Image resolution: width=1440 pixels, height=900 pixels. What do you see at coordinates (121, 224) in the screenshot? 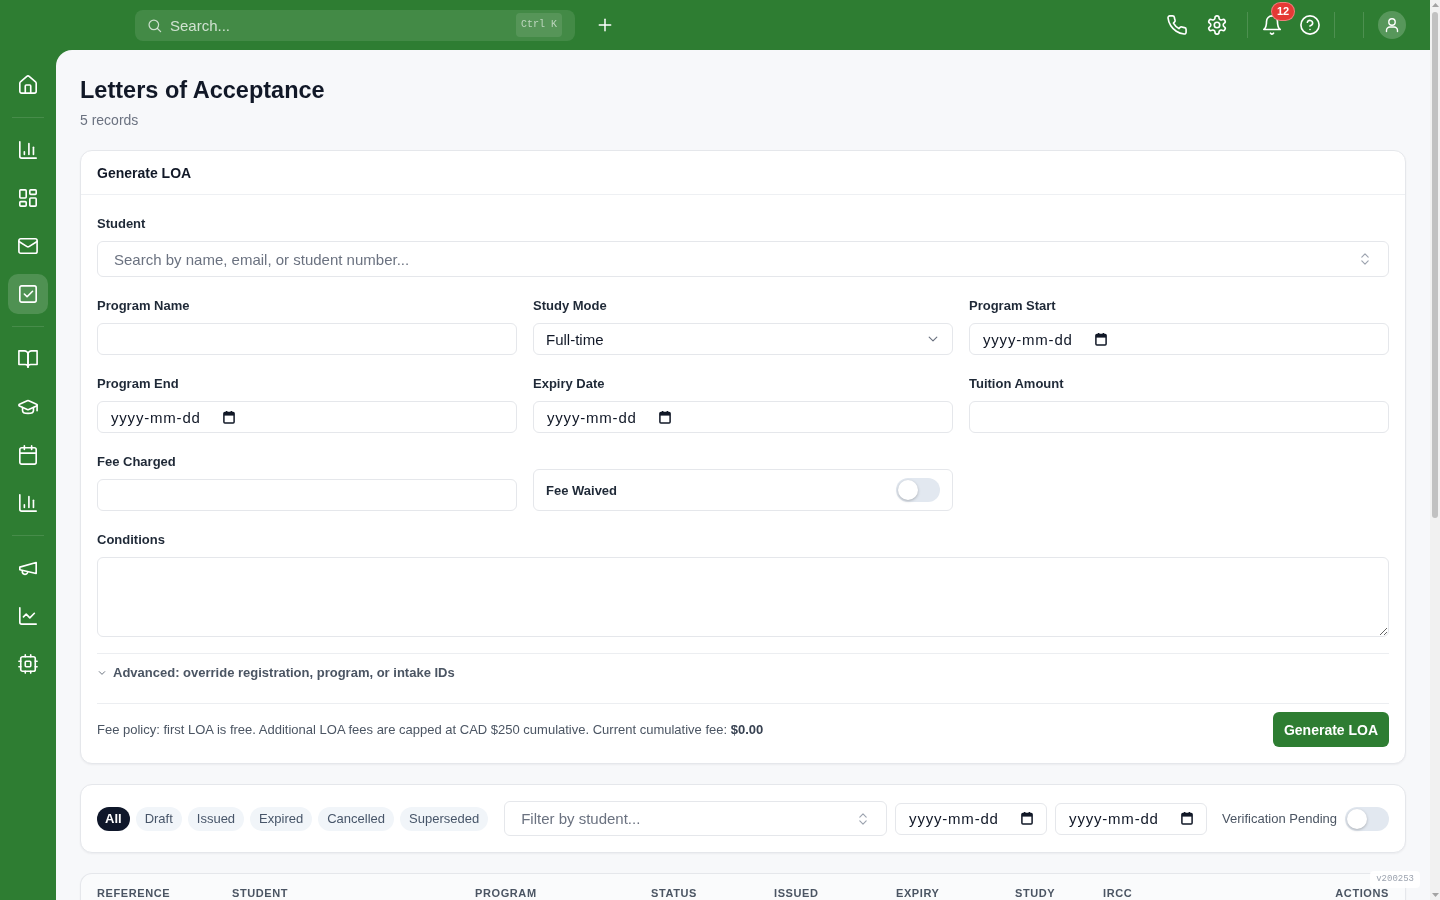
I see `field-label: Student` at bounding box center [121, 224].